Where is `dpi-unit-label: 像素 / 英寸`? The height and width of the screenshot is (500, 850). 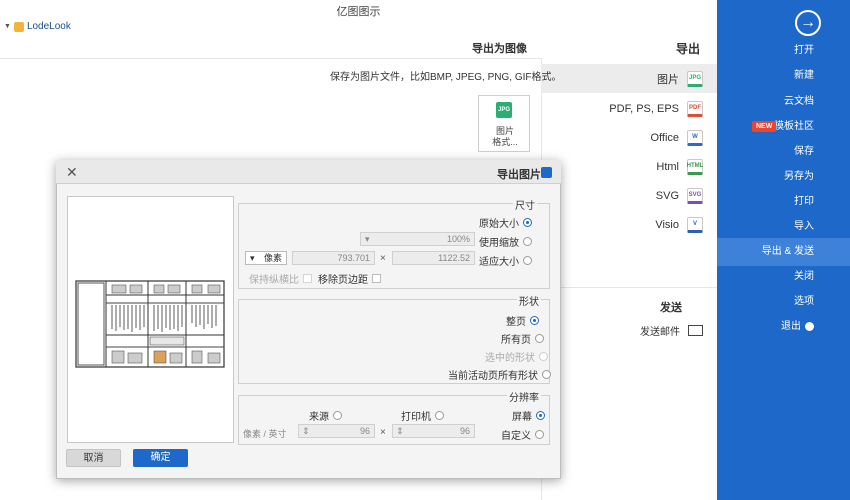 dpi-unit-label: 像素 / 英寸 is located at coordinates (265, 434).